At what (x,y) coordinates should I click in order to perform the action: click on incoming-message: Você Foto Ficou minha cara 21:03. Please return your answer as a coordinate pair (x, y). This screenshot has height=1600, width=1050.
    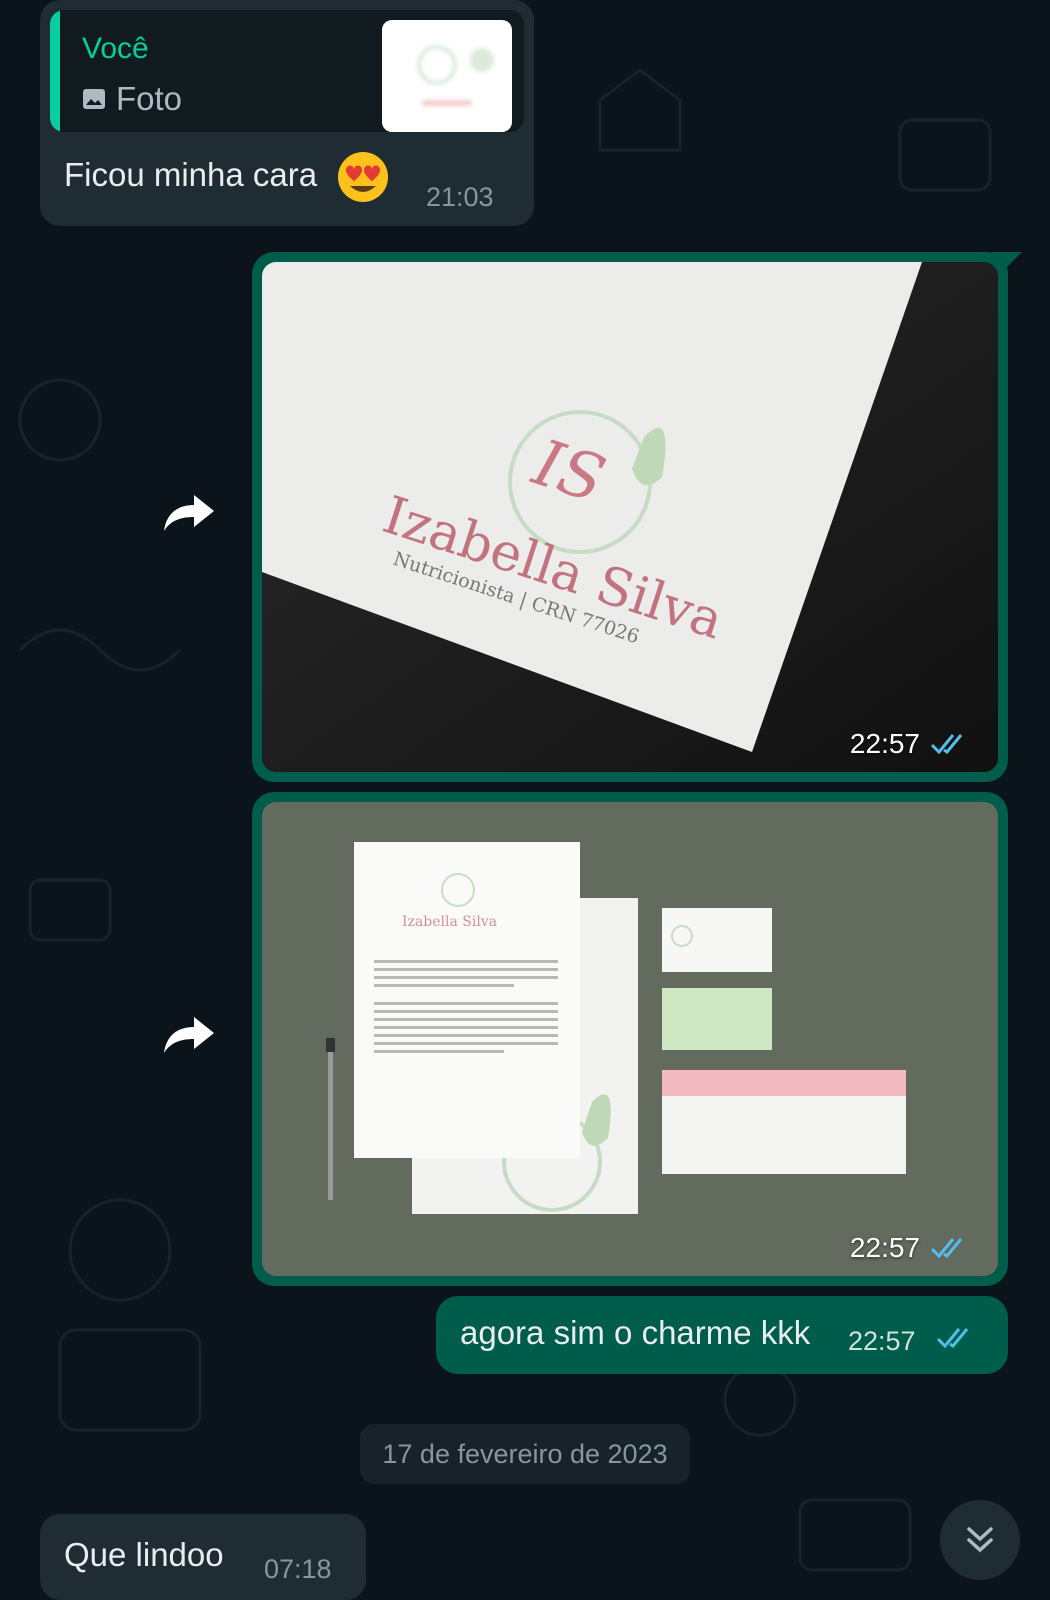
    Looking at the image, I should click on (287, 113).